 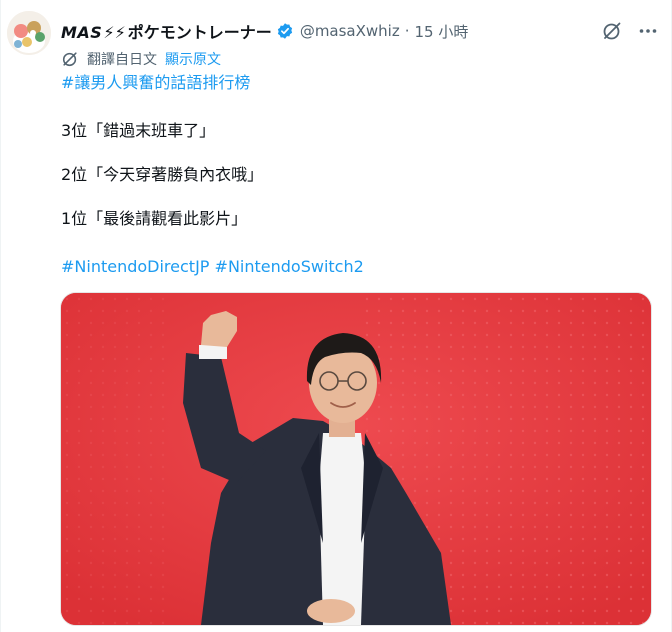 I want to click on grok-button, so click(x=612, y=31).